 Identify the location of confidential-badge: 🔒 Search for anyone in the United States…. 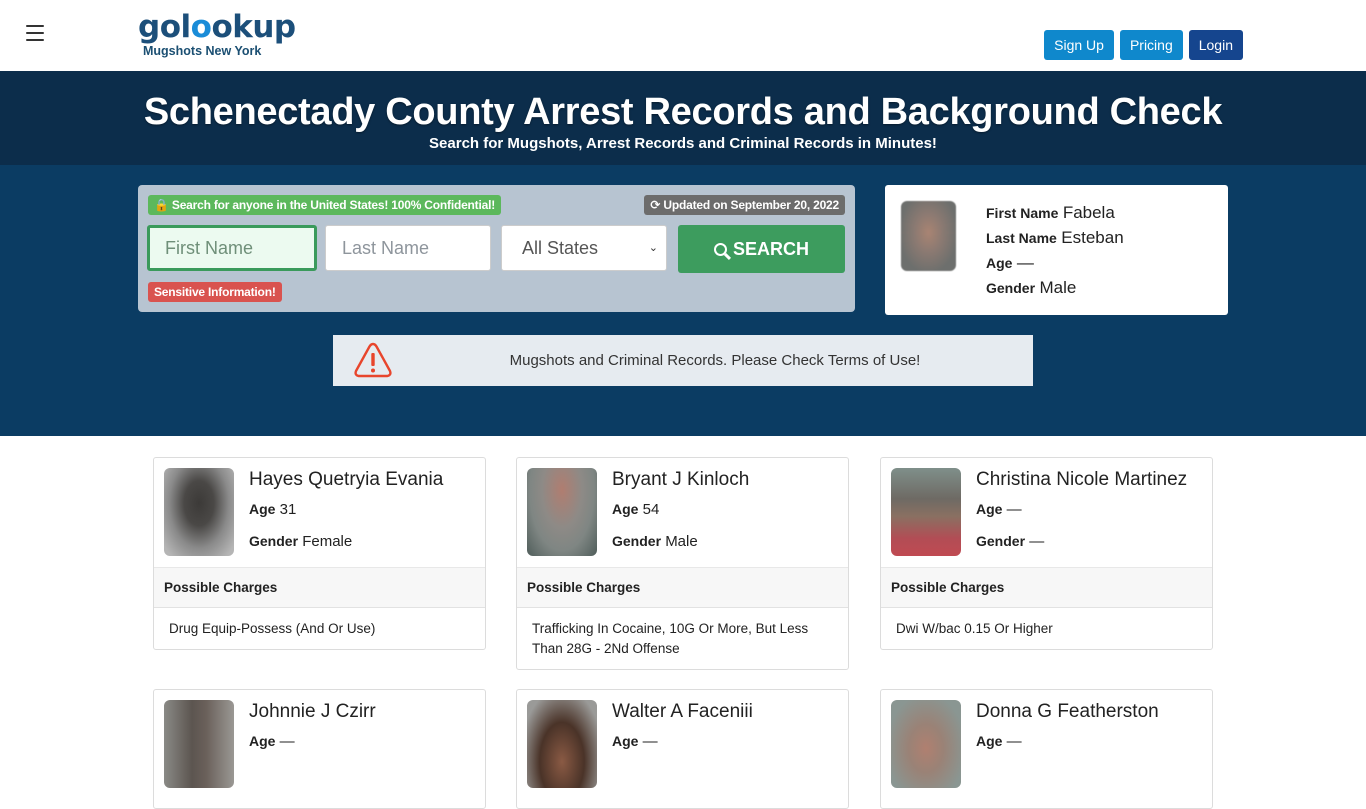
(325, 205).